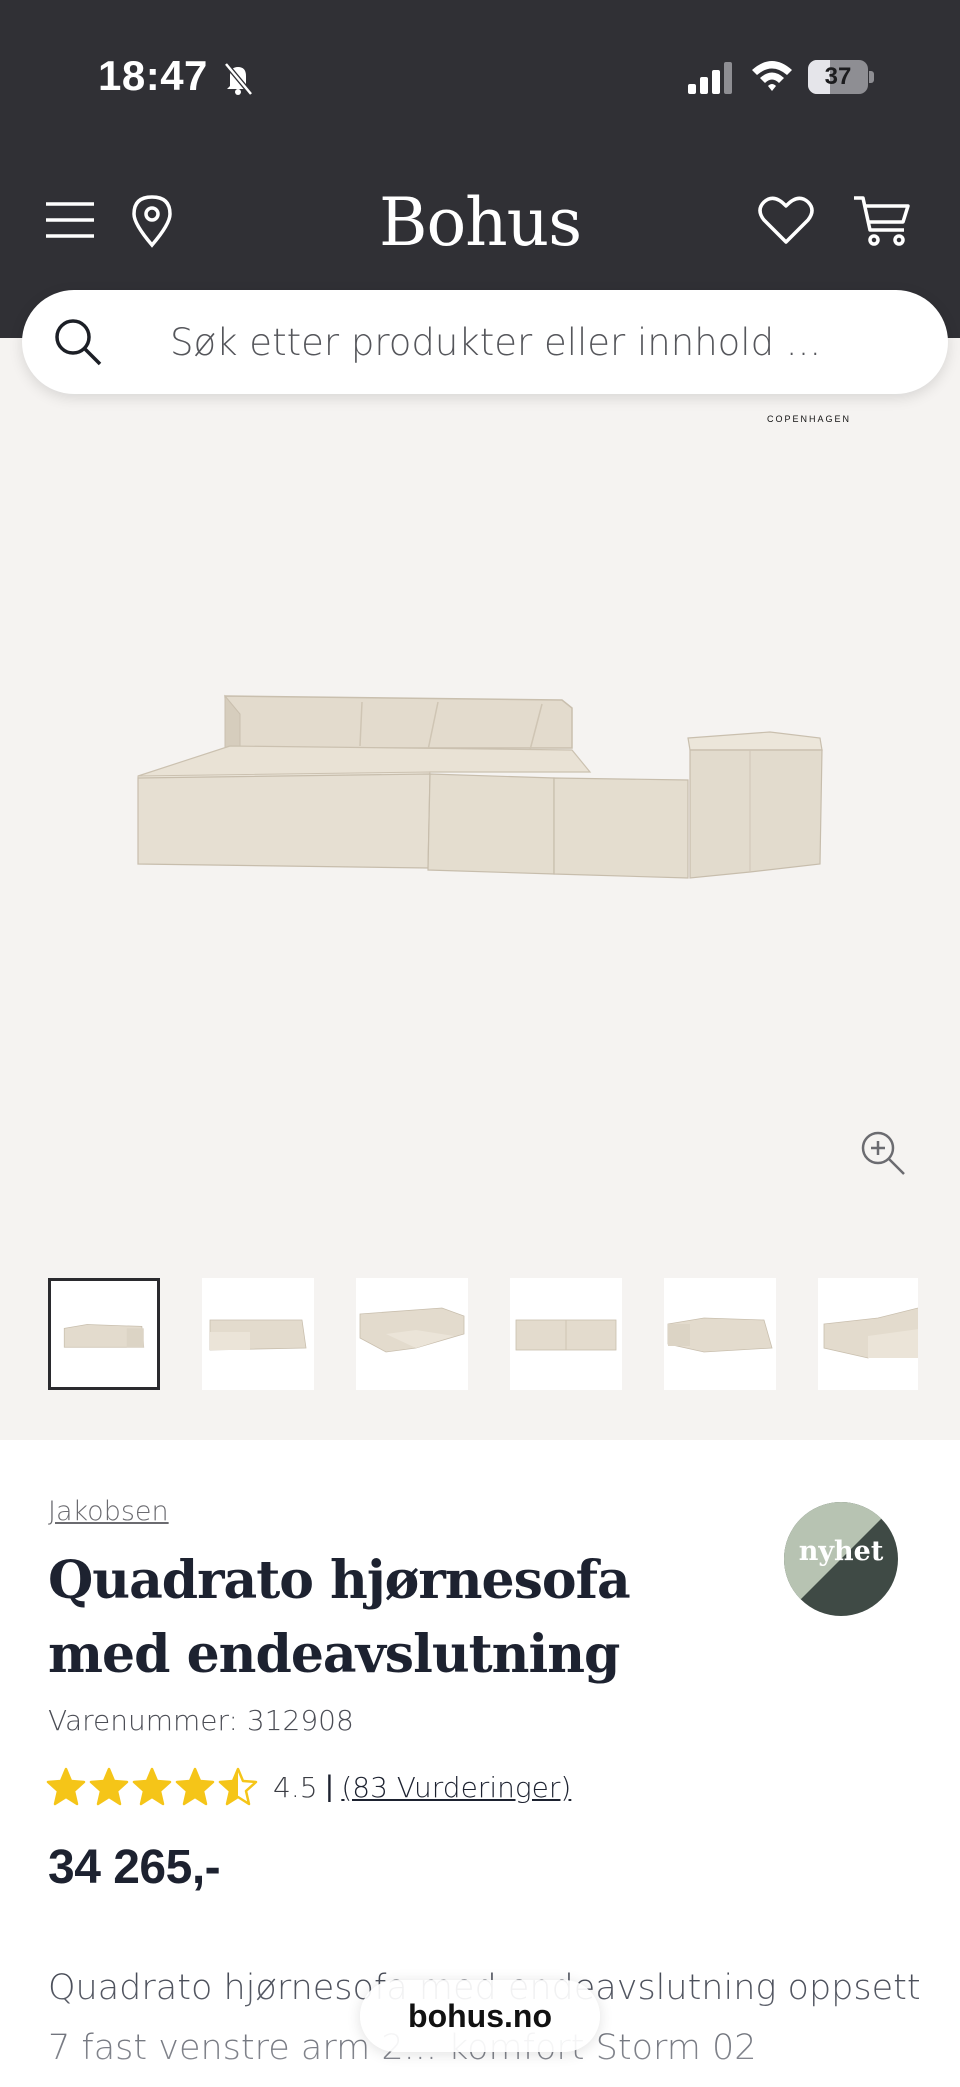 The image size is (960, 2087). Describe the element at coordinates (238, 79) in the screenshot. I see `silent-bell-icon` at that location.